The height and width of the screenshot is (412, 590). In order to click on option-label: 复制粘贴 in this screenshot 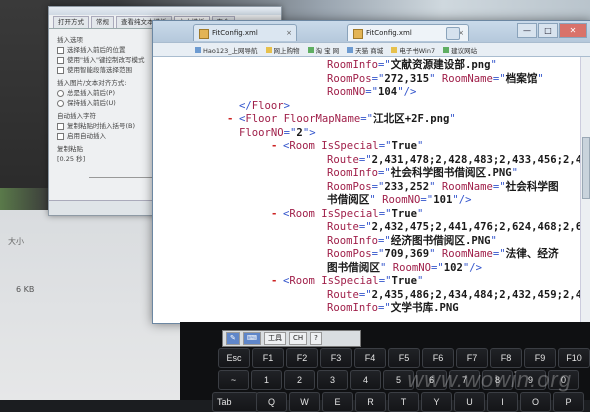, I will do `click(70, 149)`.